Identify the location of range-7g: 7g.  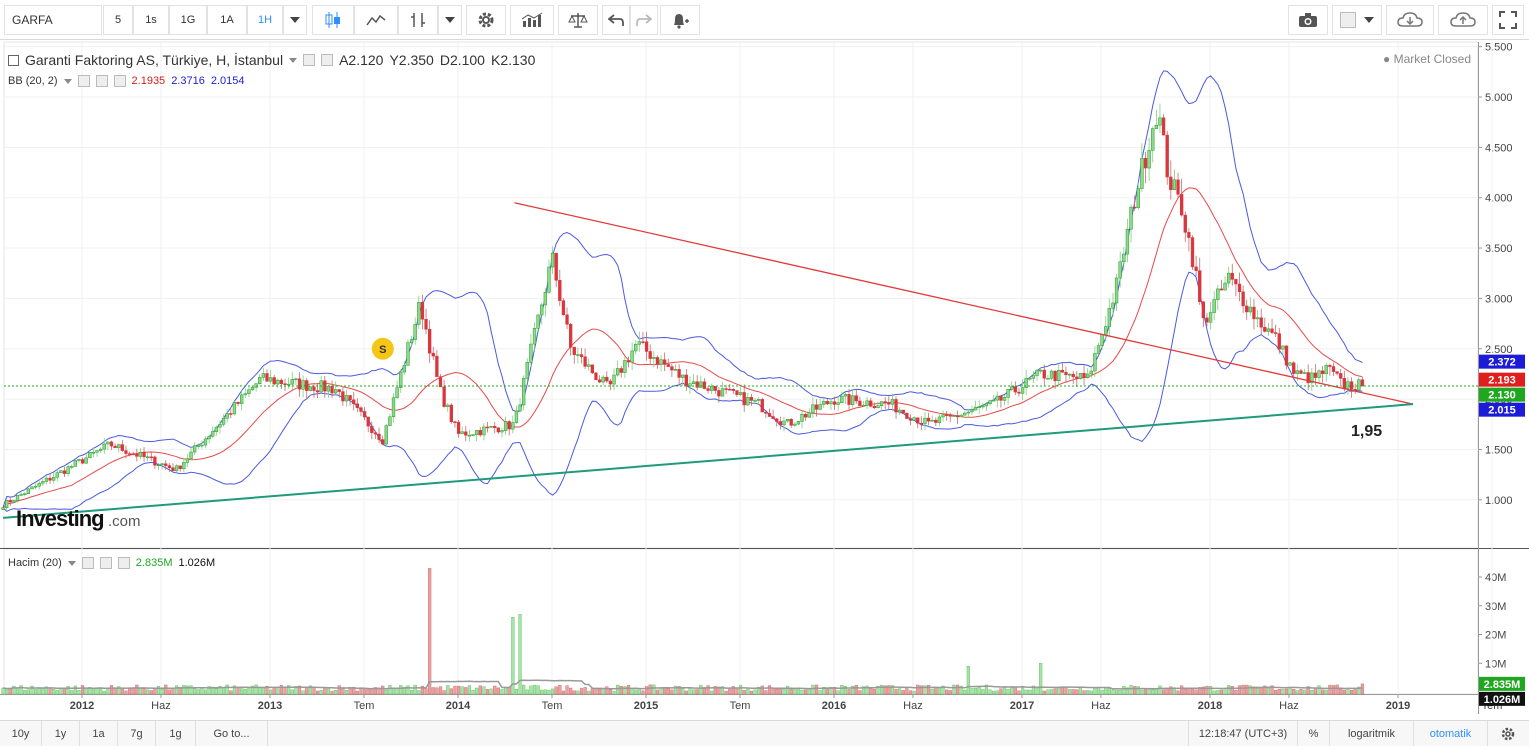
(137, 733).